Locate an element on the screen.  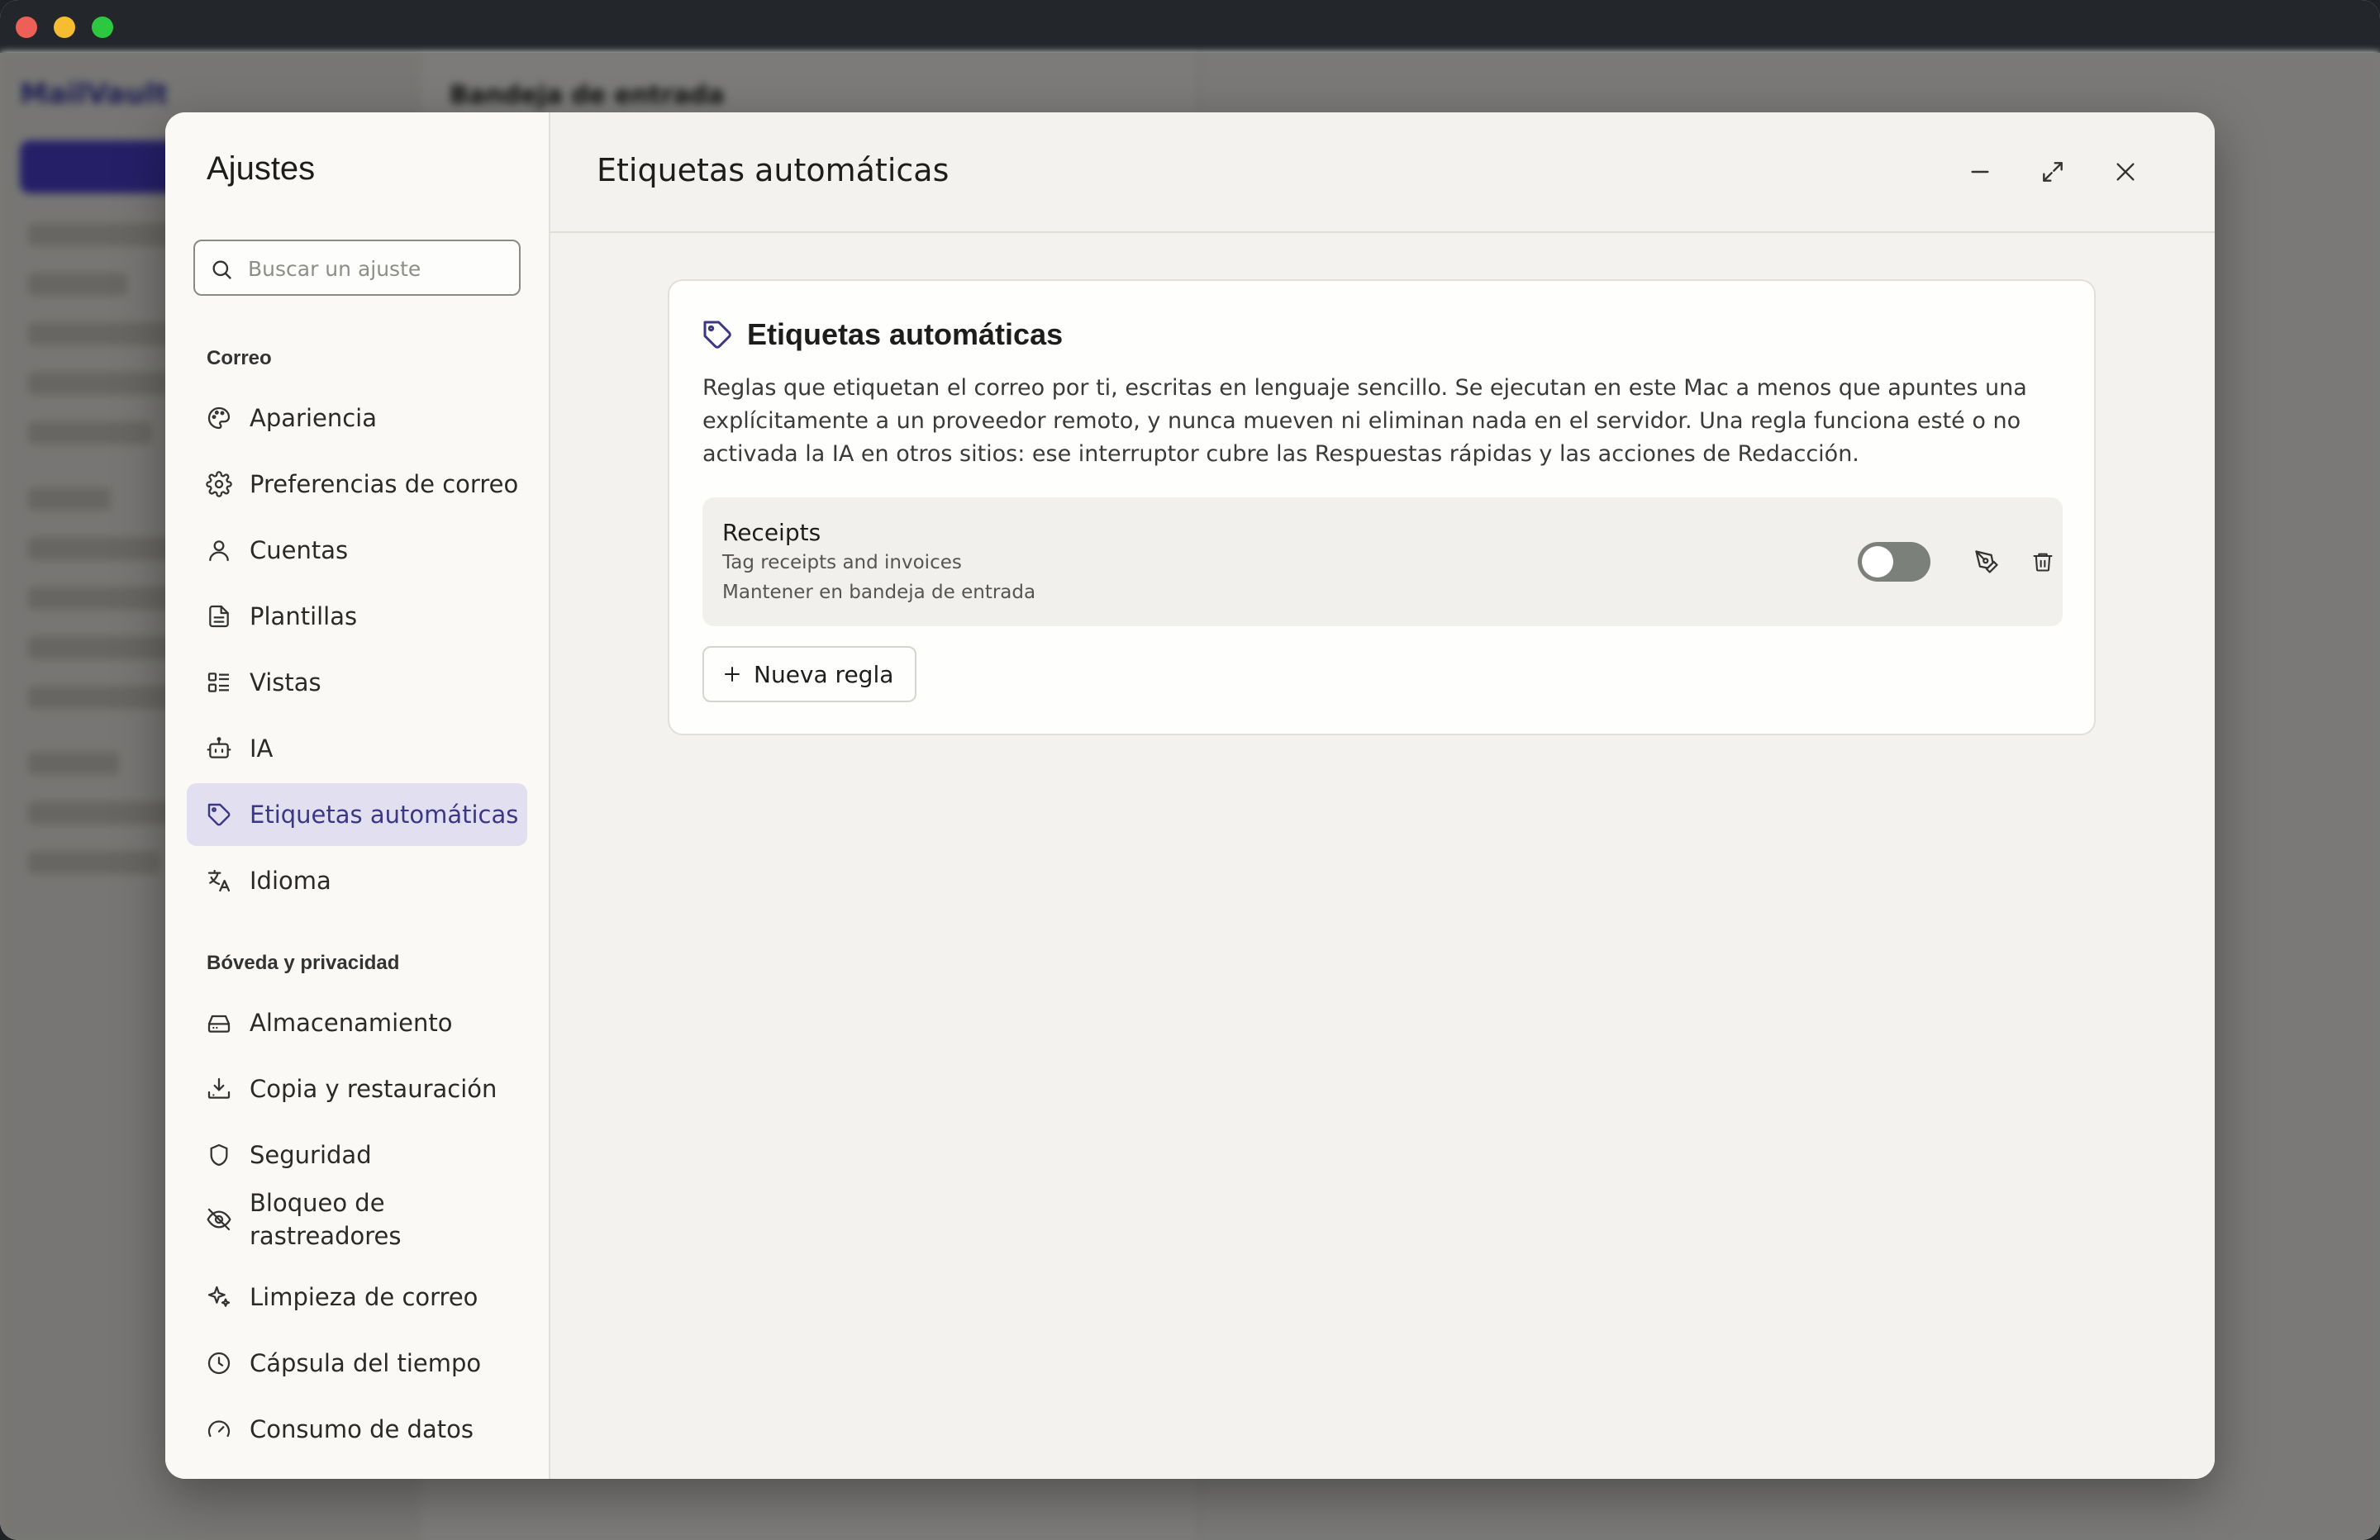
nav-item-etiquetas-automaticas: Etiquetas automáticas is located at coordinates (357, 814).